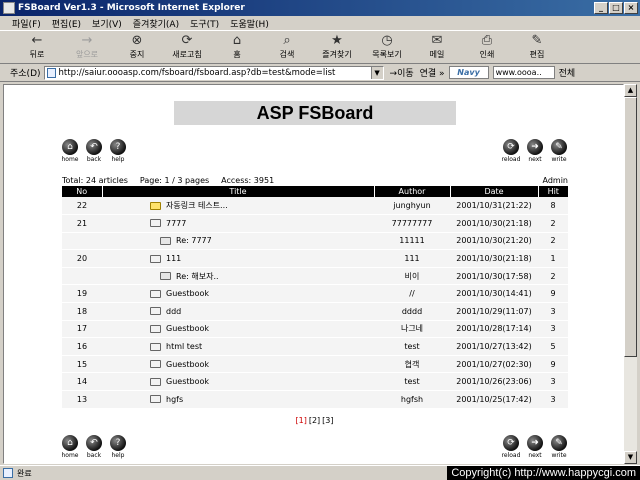 The width and height of the screenshot is (640, 480). What do you see at coordinates (287, 40) in the screenshot?
I see `toolbar-icon: ⌕` at bounding box center [287, 40].